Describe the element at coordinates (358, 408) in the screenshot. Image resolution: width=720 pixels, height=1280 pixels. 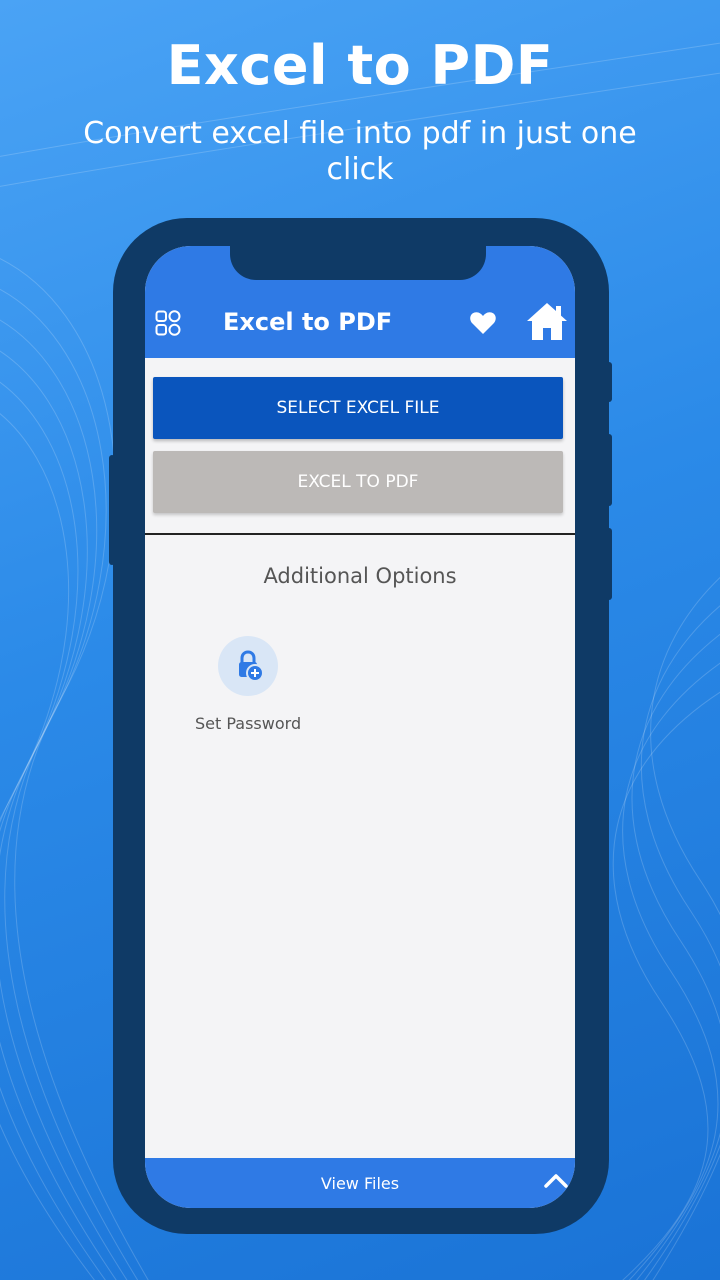
I see `select-excel-file-button: SELECT EXCEL FILE` at that location.